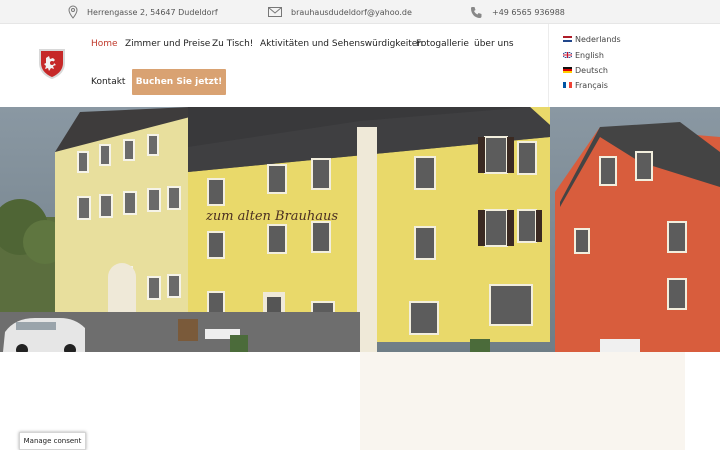  What do you see at coordinates (351, 12) in the screenshot?
I see `email-link: brauhausdudeldorf@yahoo.de` at bounding box center [351, 12].